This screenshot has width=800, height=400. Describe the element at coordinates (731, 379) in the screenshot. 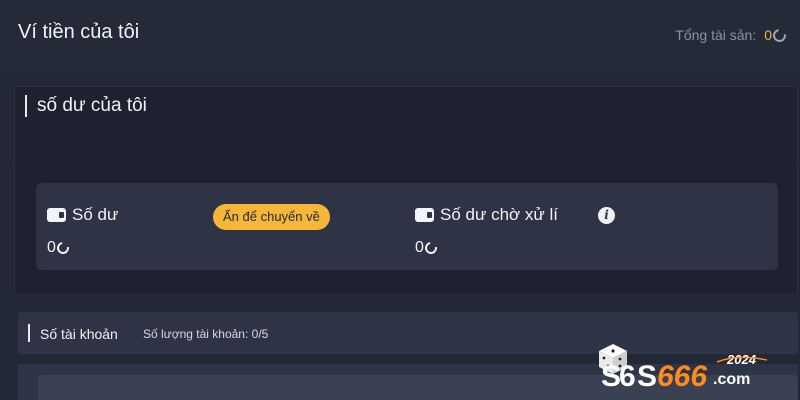

I see `svg-text: .com` at that location.